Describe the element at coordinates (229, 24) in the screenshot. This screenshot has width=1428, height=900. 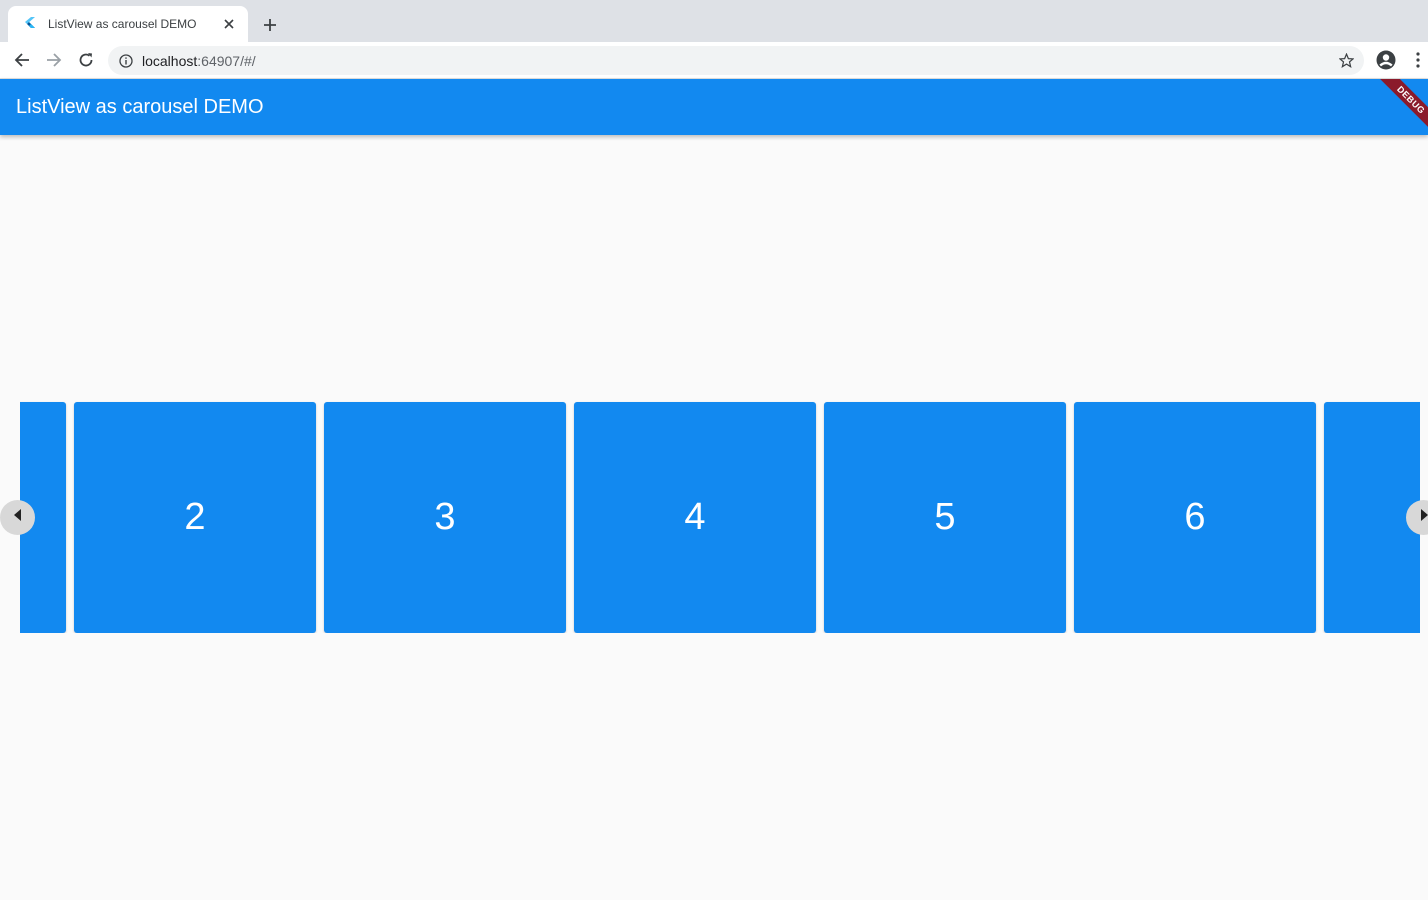
I see `close-tab-icon` at that location.